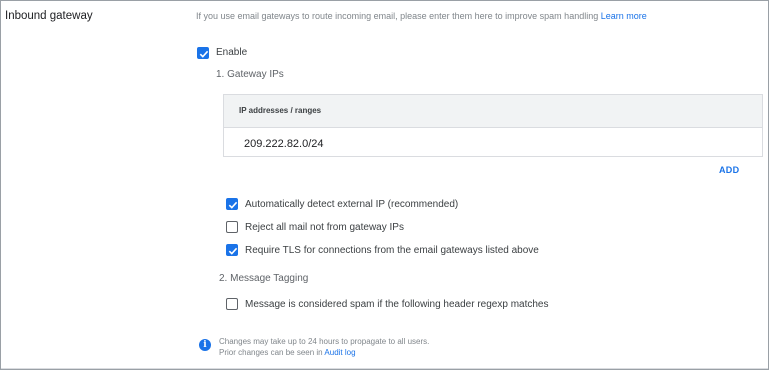 Image resolution: width=769 pixels, height=370 pixels. What do you see at coordinates (624, 16) in the screenshot?
I see `learn-more-link: Learn more` at bounding box center [624, 16].